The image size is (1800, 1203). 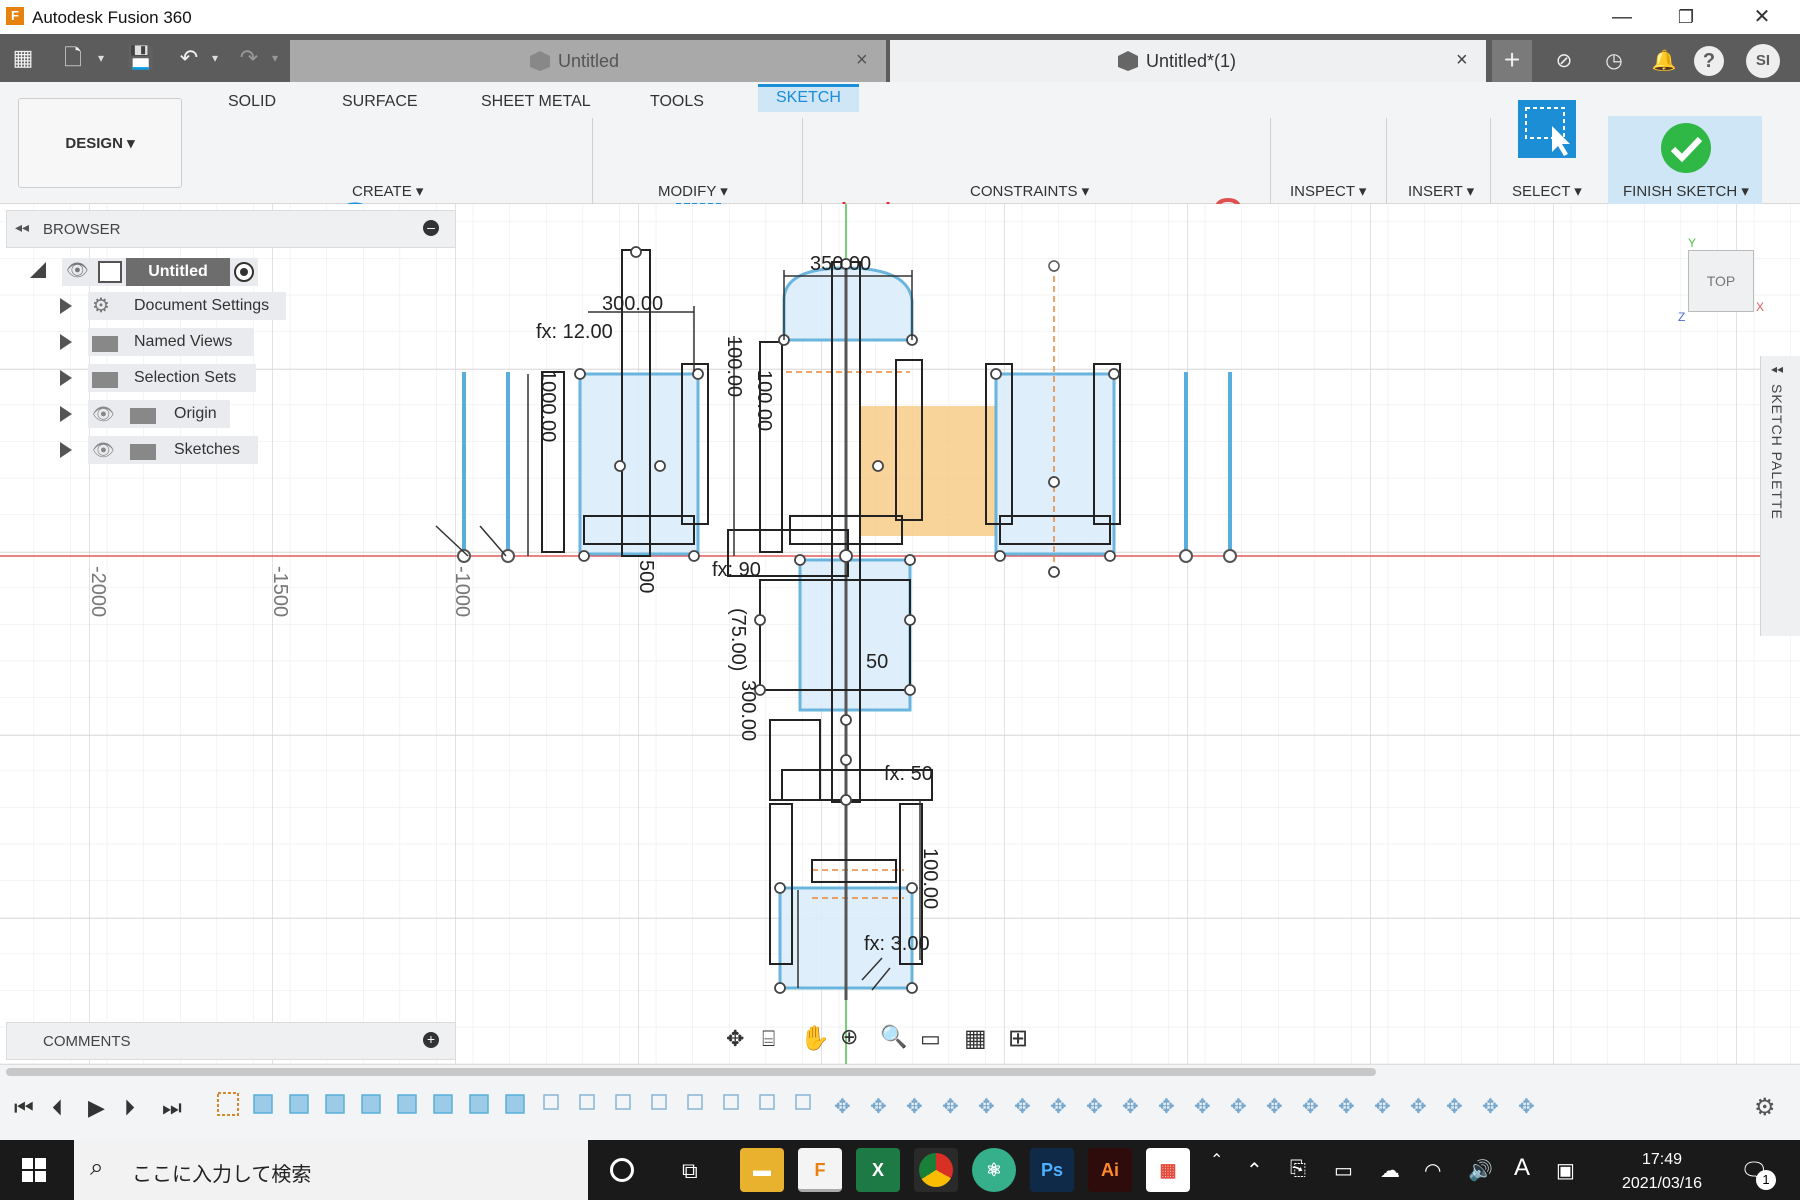 What do you see at coordinates (1780, 496) in the screenshot?
I see `sketch-palette-tab: ◂◂ SKETCH PALETTE` at bounding box center [1780, 496].